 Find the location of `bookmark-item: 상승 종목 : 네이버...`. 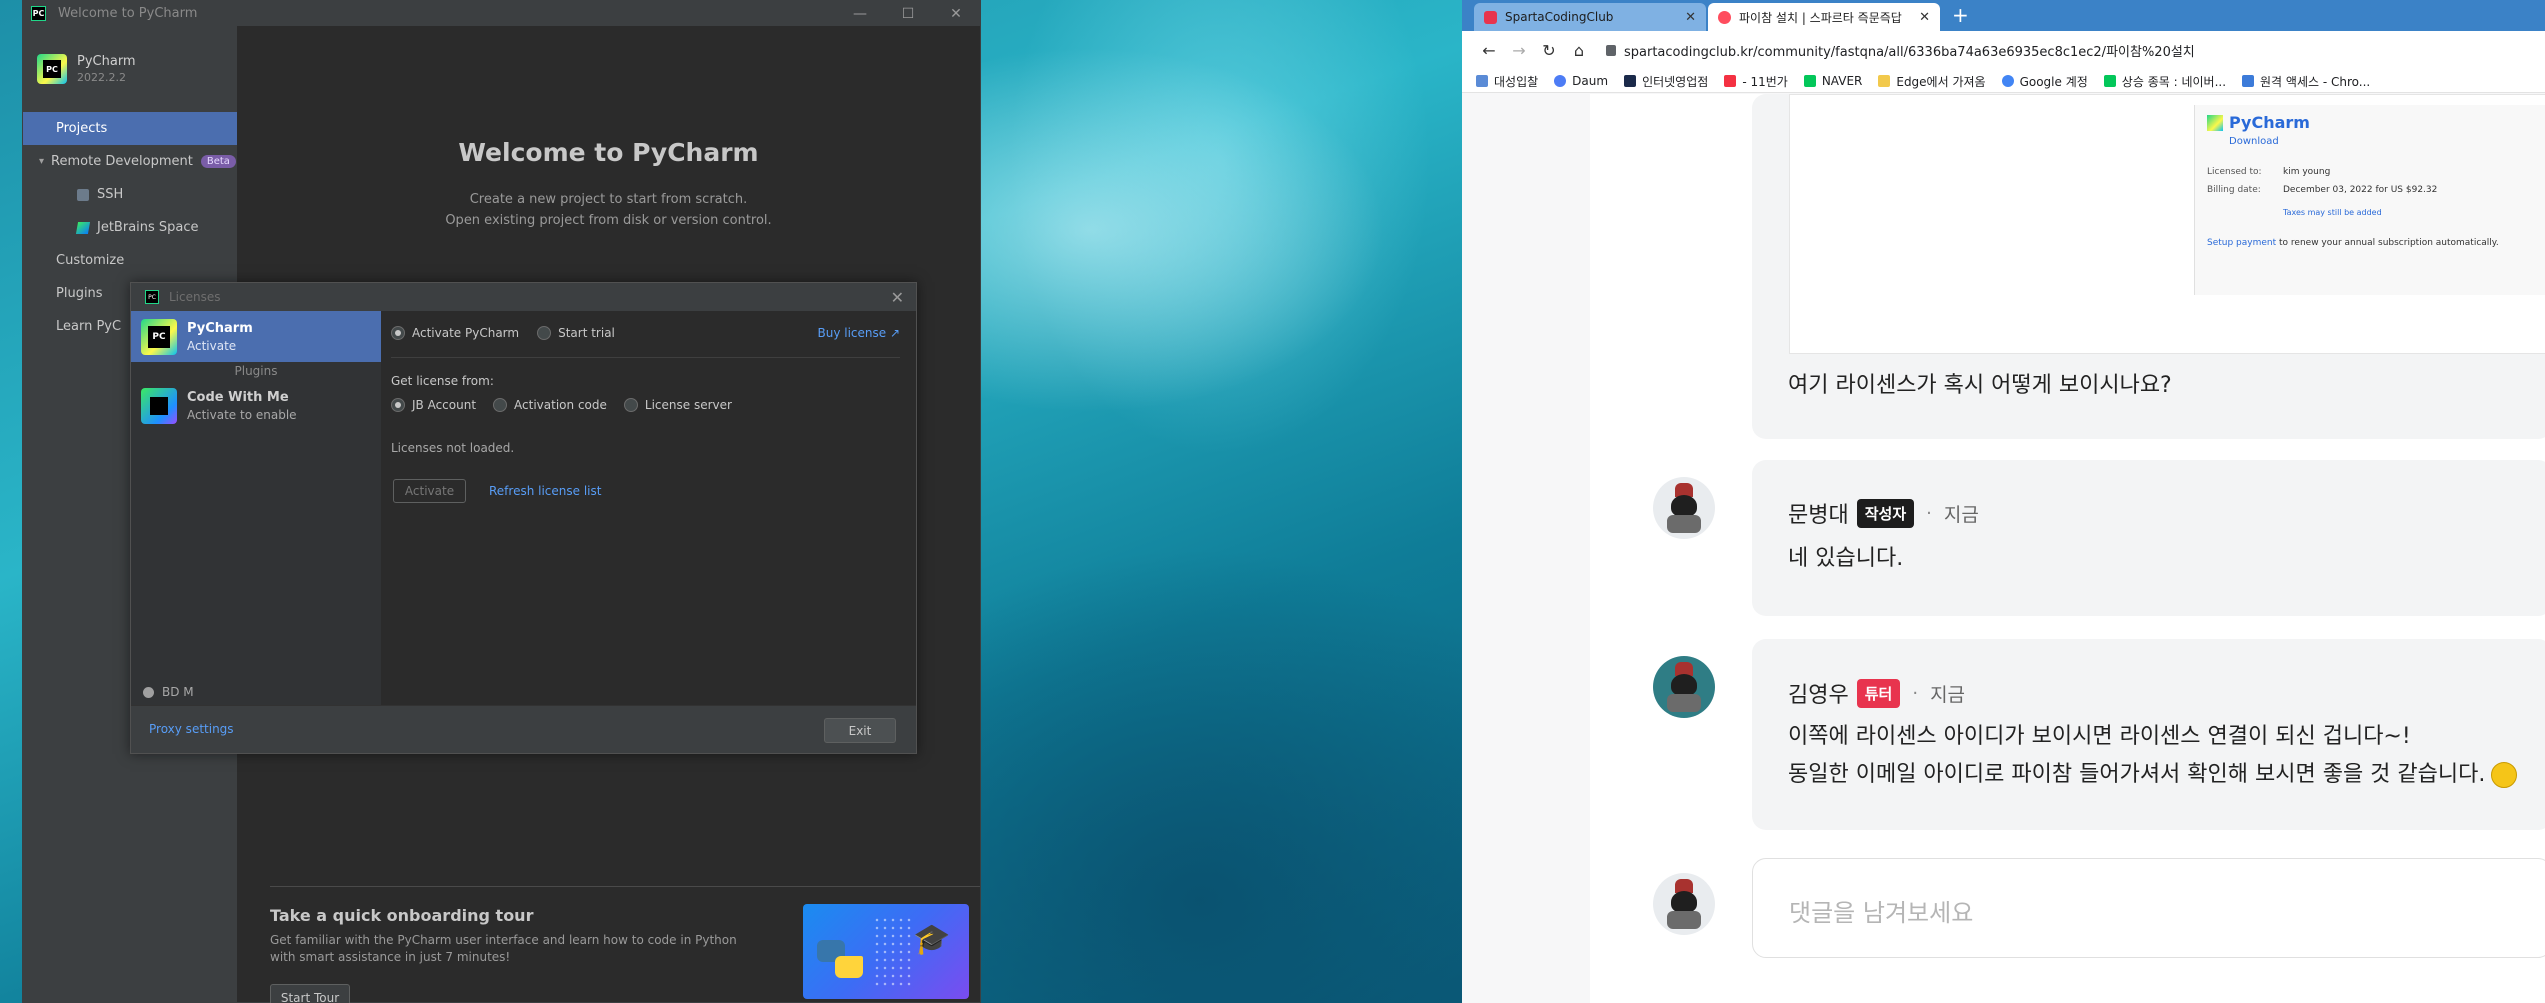

bookmark-item: 상승 종목 : 네이버... is located at coordinates (2165, 81).